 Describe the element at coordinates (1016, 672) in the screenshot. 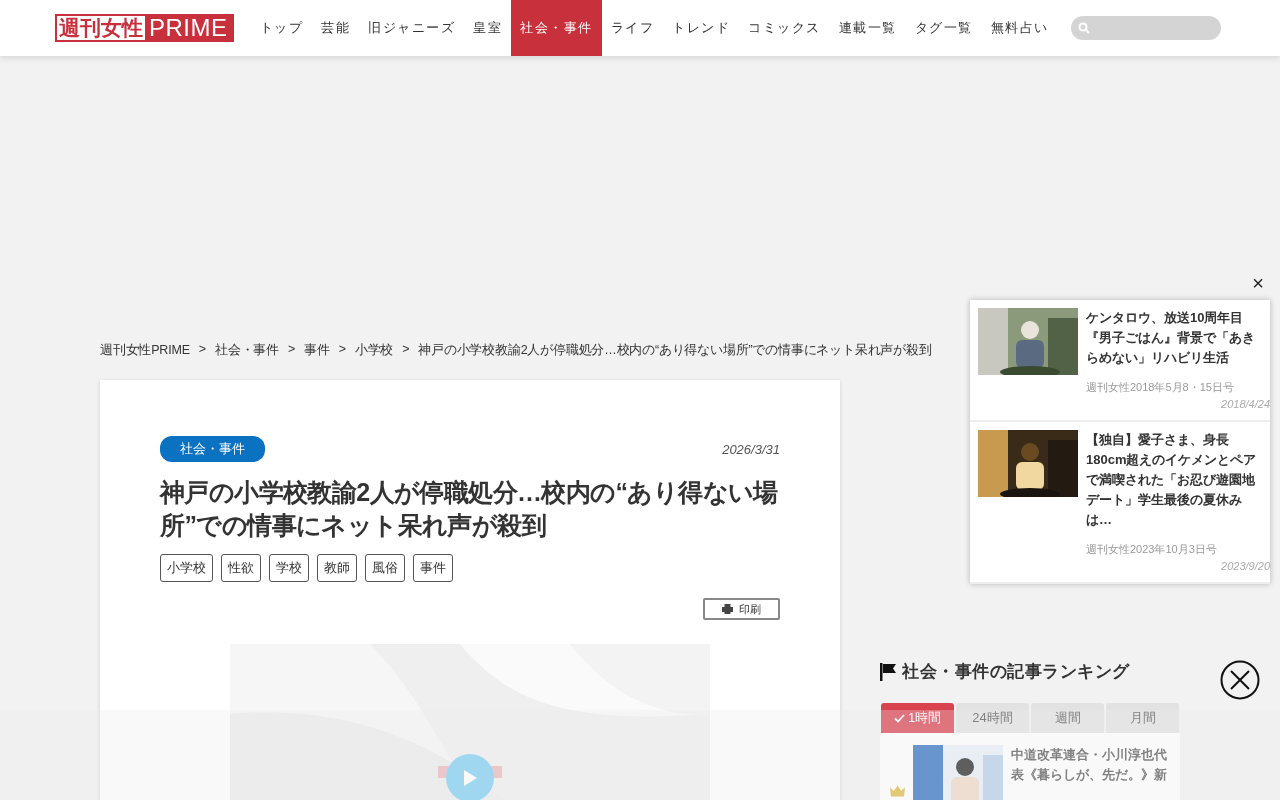

I see `ranking-heading: 社会・事件の記事ランキング` at that location.